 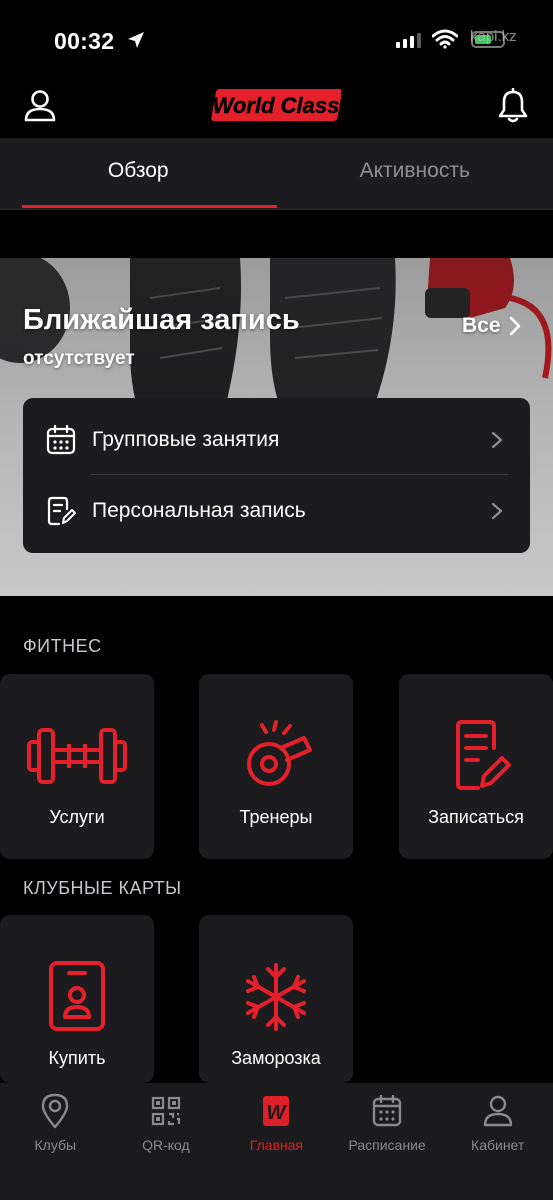 I want to click on booking-options-card: Групповые занятия Персональная запись, so click(x=276, y=475).